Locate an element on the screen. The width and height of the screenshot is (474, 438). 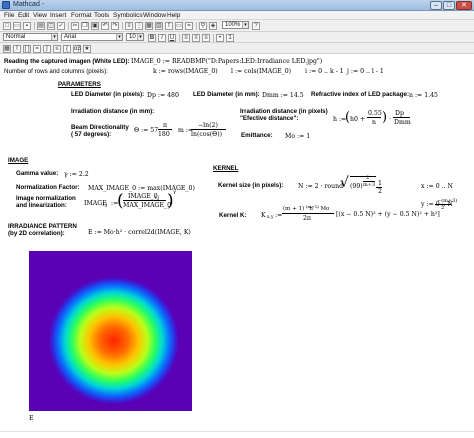
print-preview-icon: ◫ is located at coordinates (51, 26).